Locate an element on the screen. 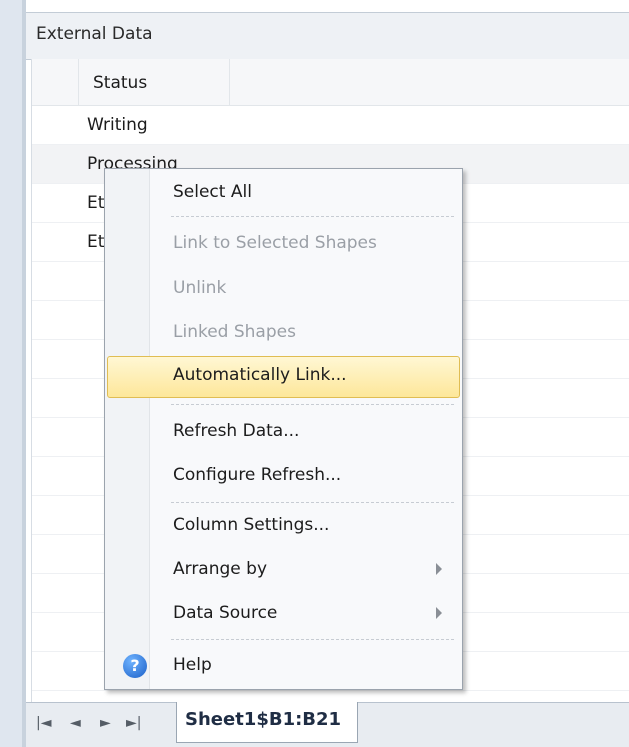 The width and height of the screenshot is (629, 747). menu-item-label: Arrange by is located at coordinates (220, 569).